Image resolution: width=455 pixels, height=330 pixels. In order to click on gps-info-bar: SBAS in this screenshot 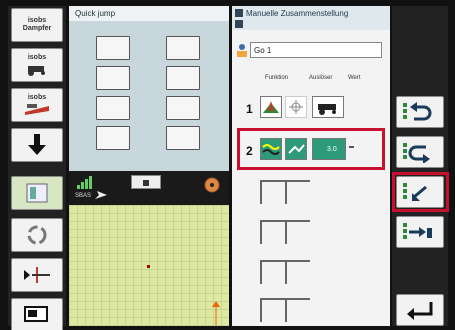, I will do `click(149, 188)`.